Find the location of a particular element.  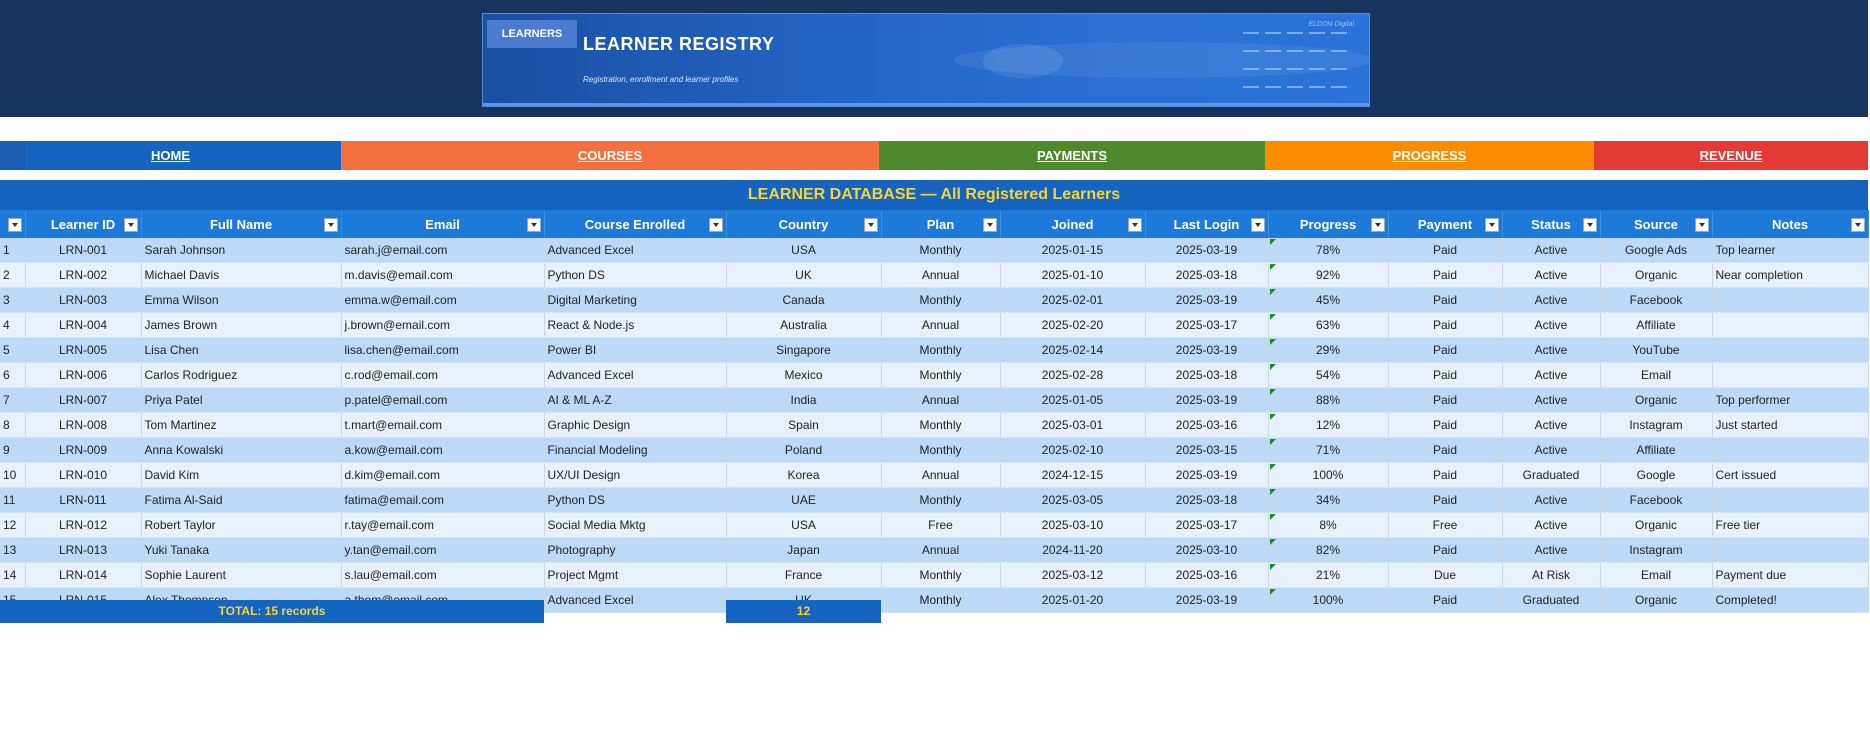

cell-id: LRN-004 is located at coordinates (83, 325).